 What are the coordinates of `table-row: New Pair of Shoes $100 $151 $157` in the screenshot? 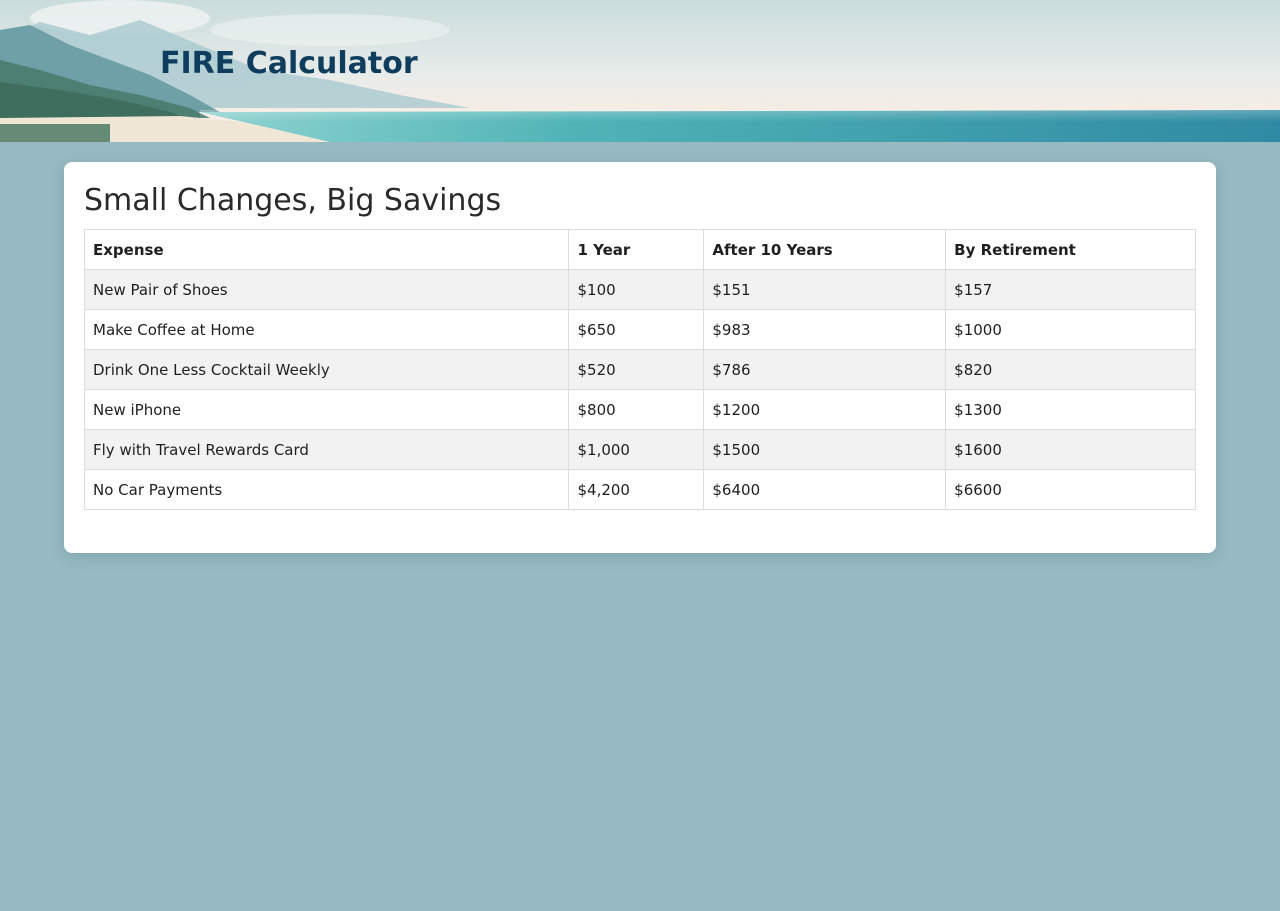 It's located at (639, 289).